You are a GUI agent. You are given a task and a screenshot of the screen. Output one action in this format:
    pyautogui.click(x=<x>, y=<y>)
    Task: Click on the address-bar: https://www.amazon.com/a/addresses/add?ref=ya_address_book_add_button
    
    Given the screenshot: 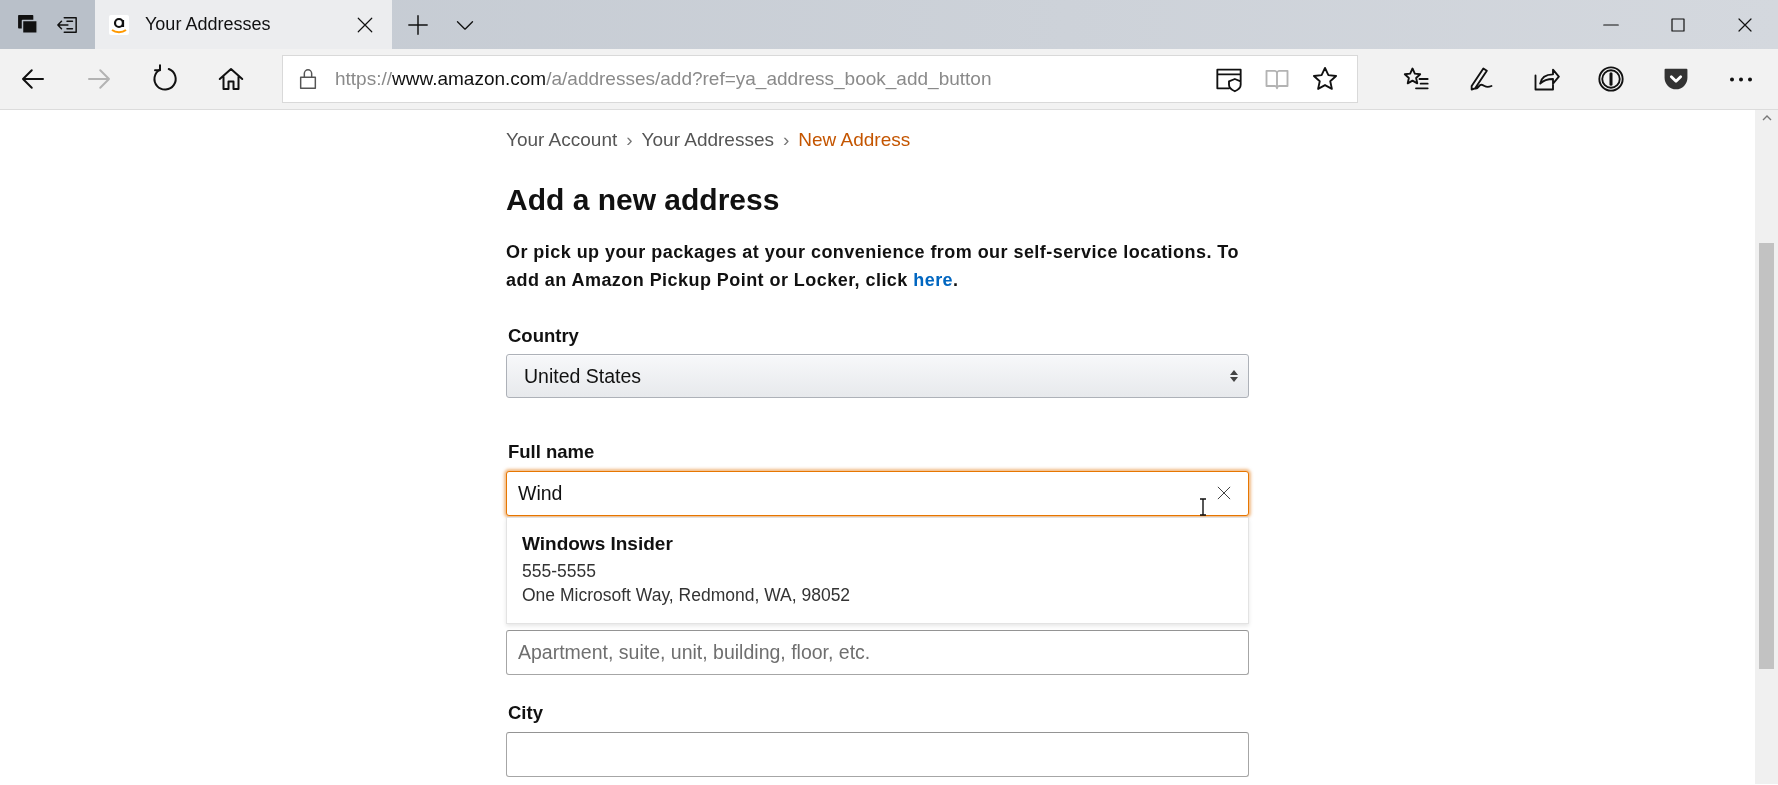 What is the action you would take?
    pyautogui.click(x=820, y=79)
    